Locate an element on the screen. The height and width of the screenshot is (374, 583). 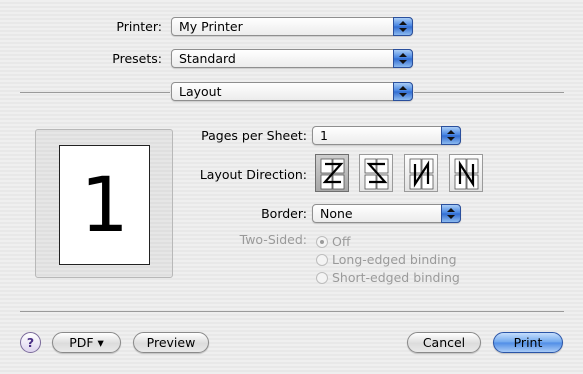
direction-reverse-z-button is located at coordinates (376, 173).